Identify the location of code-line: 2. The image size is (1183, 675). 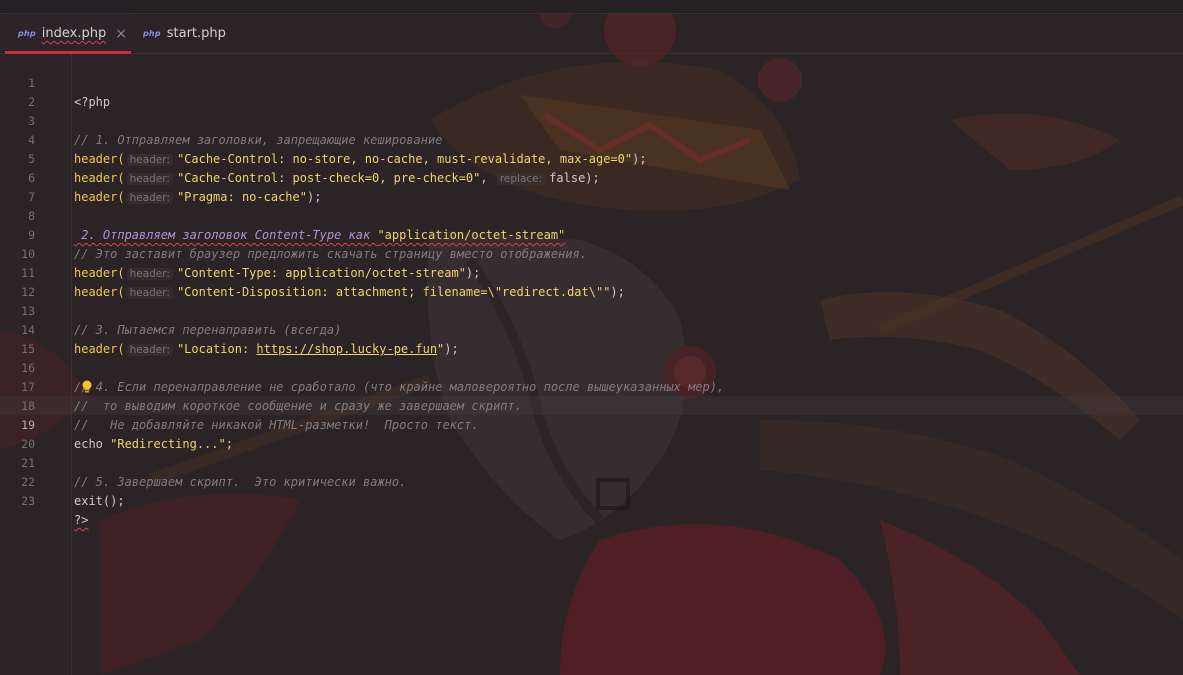
(591, 91).